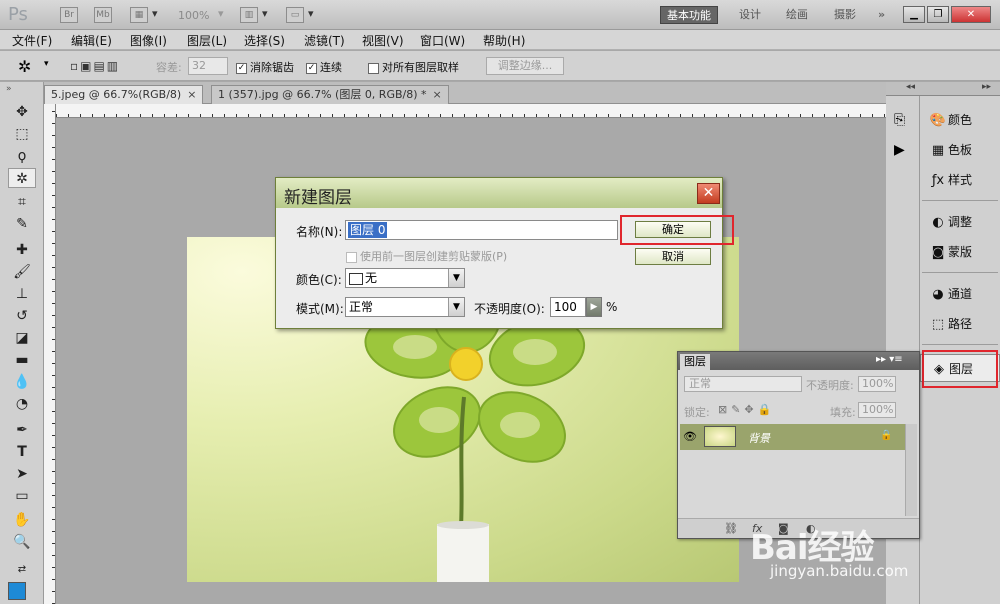 The height and width of the screenshot is (604, 1000). Describe the element at coordinates (22, 496) in the screenshot. I see `shape-tool-icon: ▭` at that location.